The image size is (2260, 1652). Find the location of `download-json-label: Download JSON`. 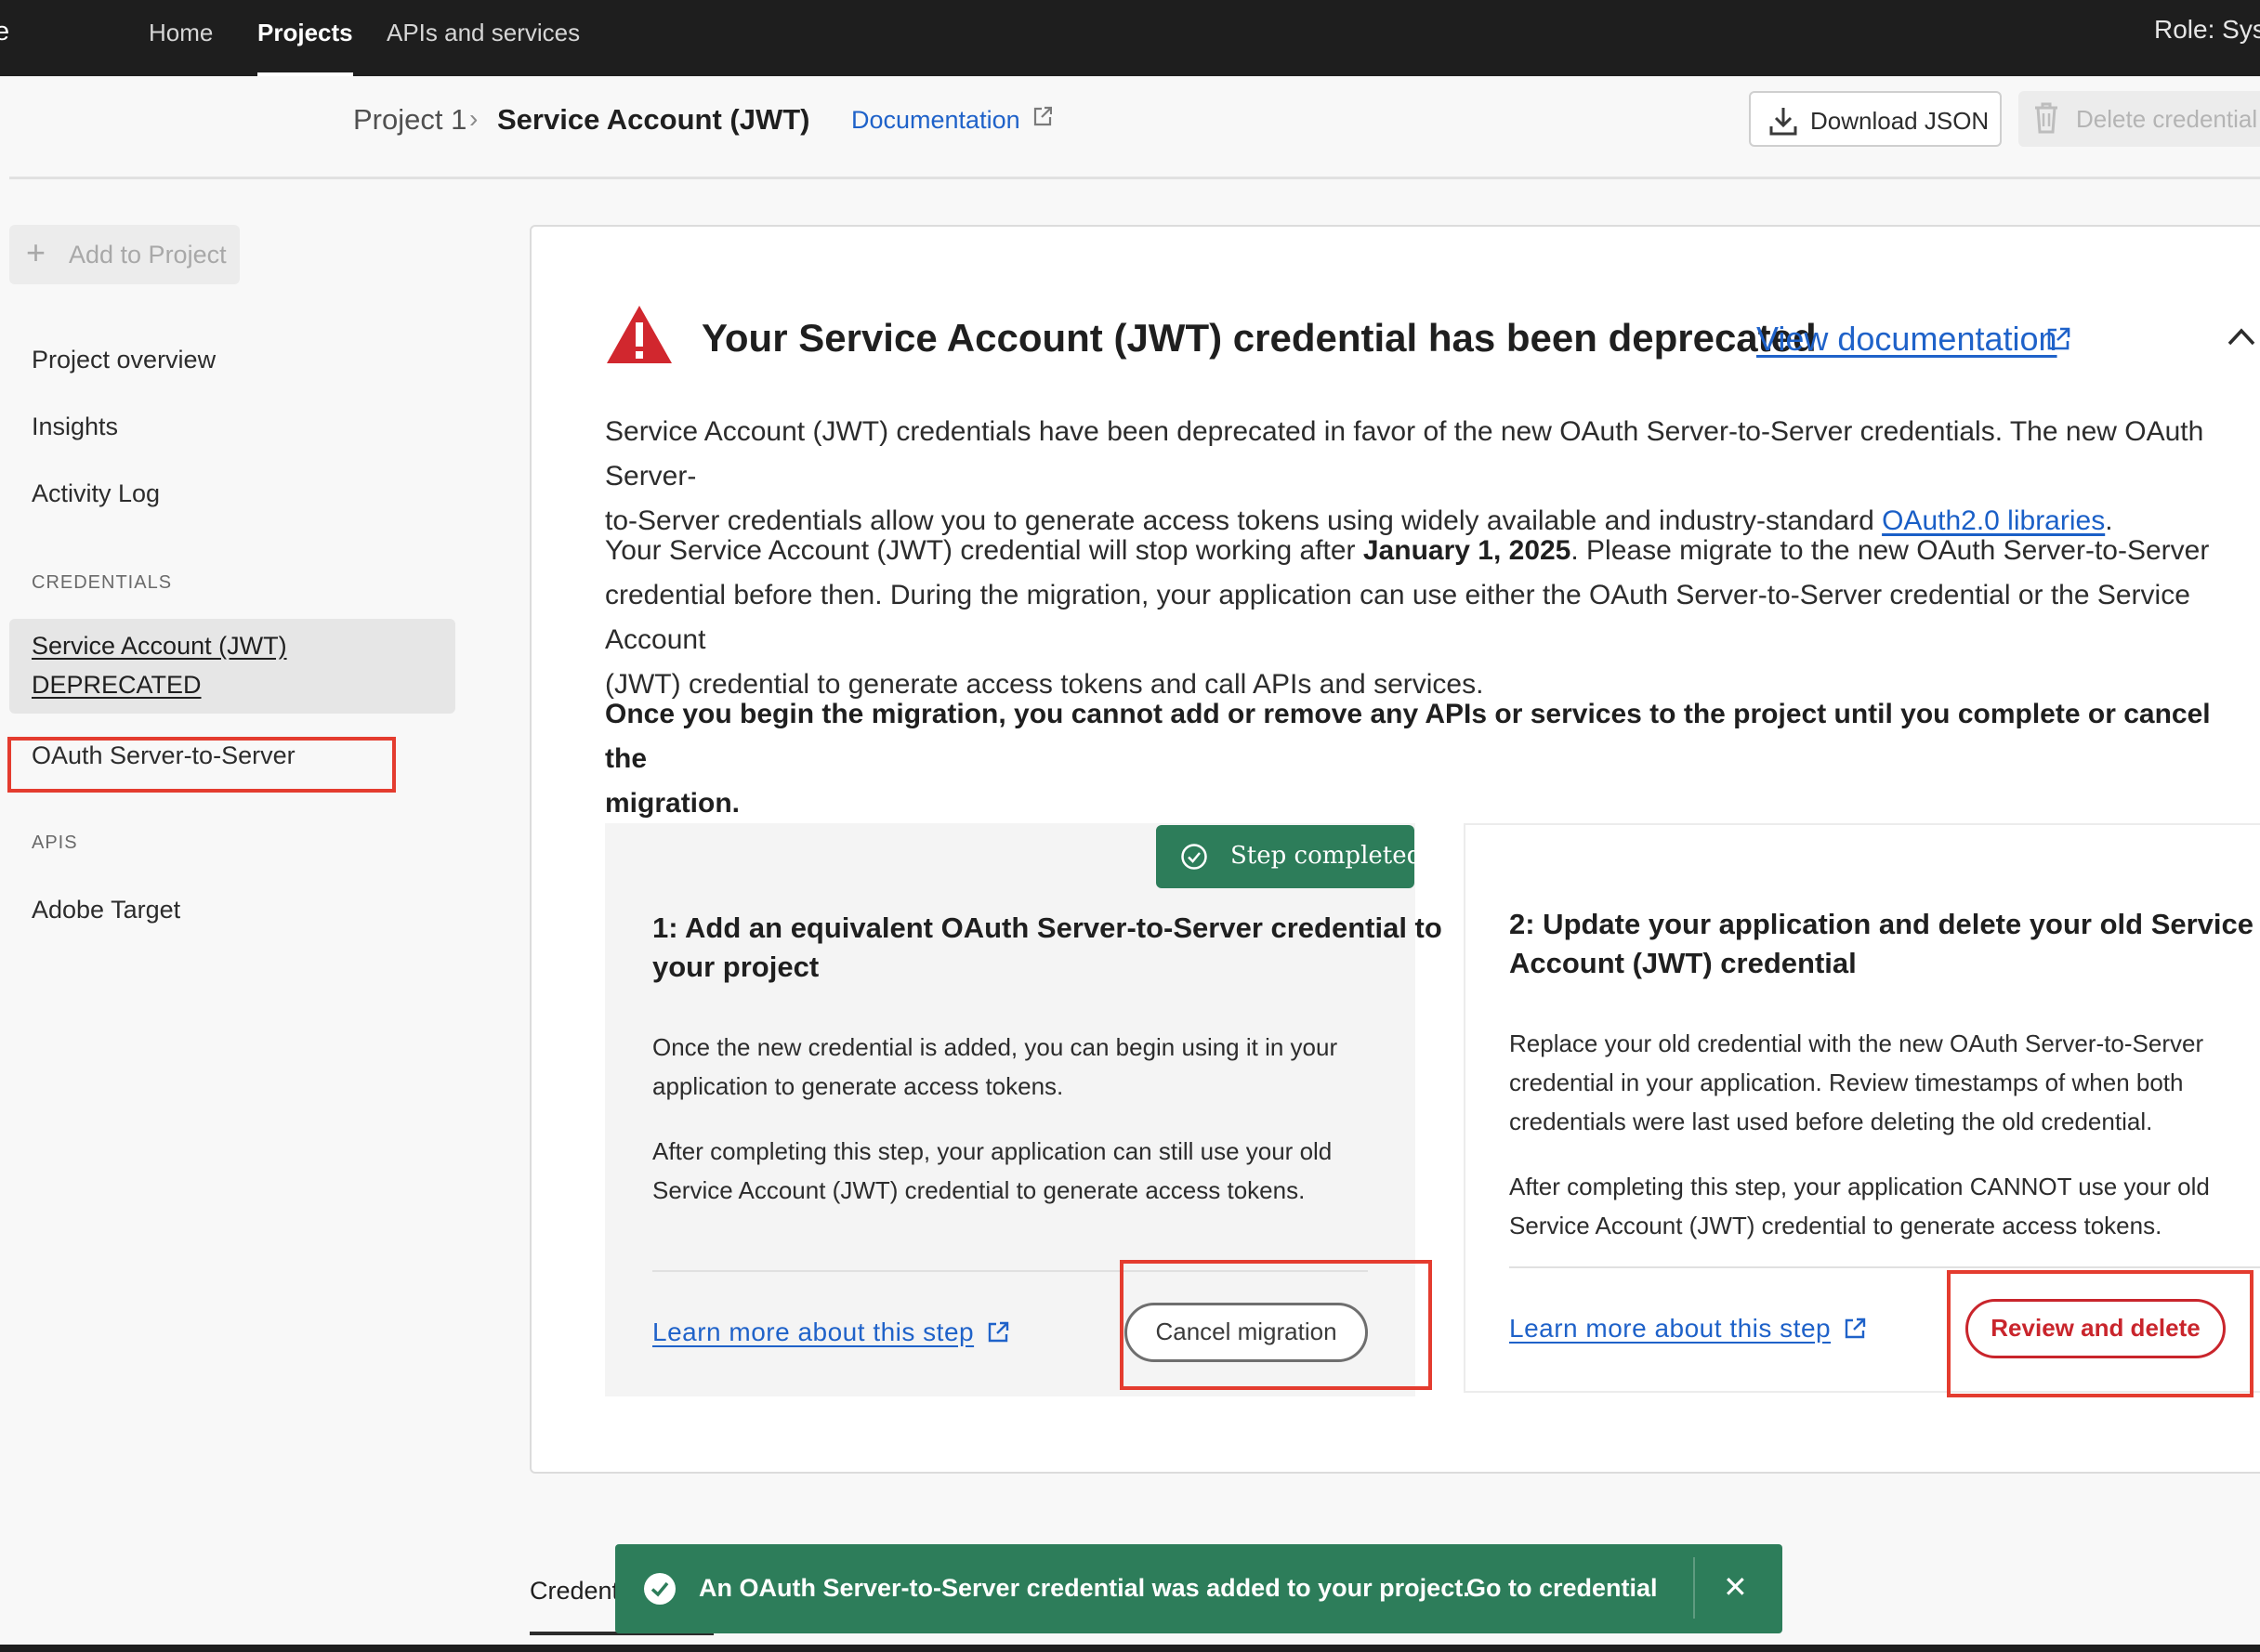

download-json-label: Download JSON is located at coordinates (1900, 121).